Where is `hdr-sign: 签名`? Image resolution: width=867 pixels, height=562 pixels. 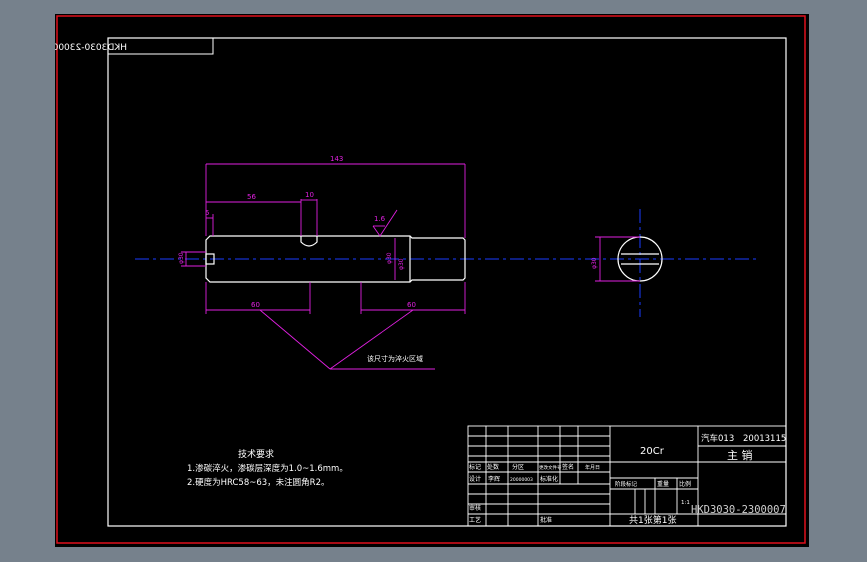
hdr-sign: 签名 is located at coordinates (568, 467).